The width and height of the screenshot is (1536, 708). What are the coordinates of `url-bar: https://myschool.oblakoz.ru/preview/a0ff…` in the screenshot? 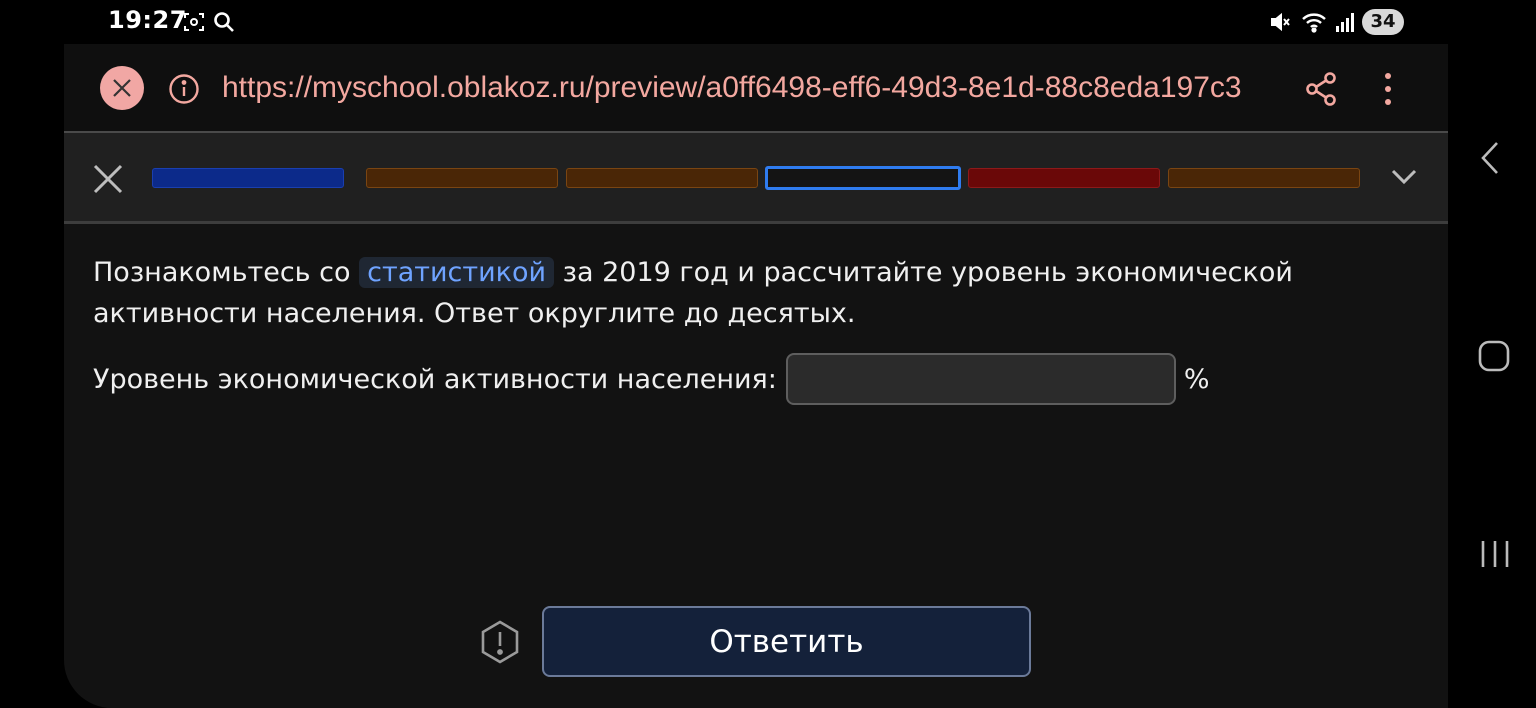 It's located at (756, 88).